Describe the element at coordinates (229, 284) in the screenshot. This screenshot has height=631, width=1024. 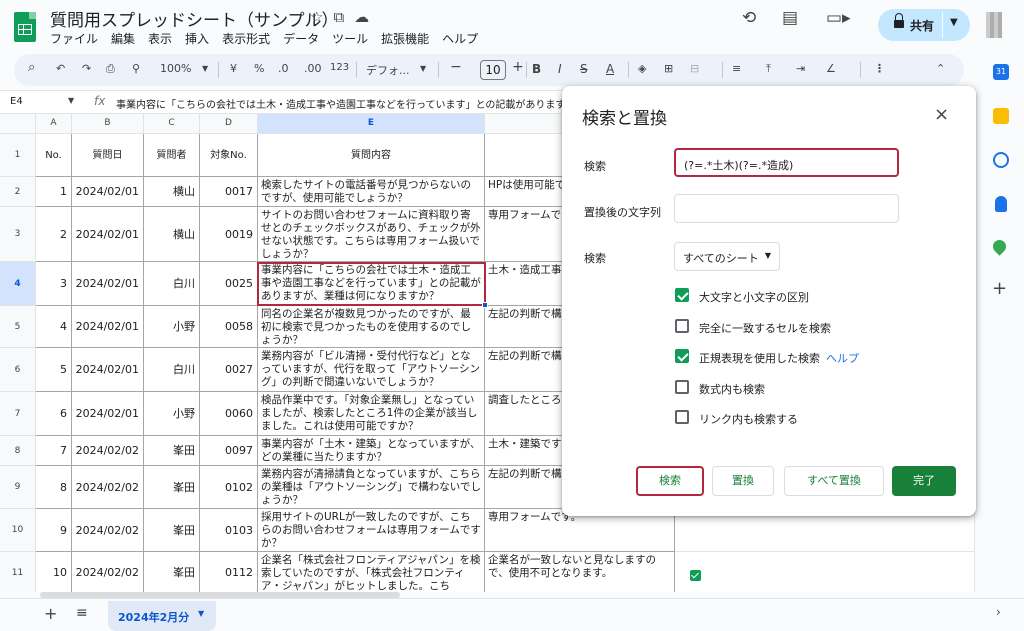
I see `cell-target: 0025` at that location.